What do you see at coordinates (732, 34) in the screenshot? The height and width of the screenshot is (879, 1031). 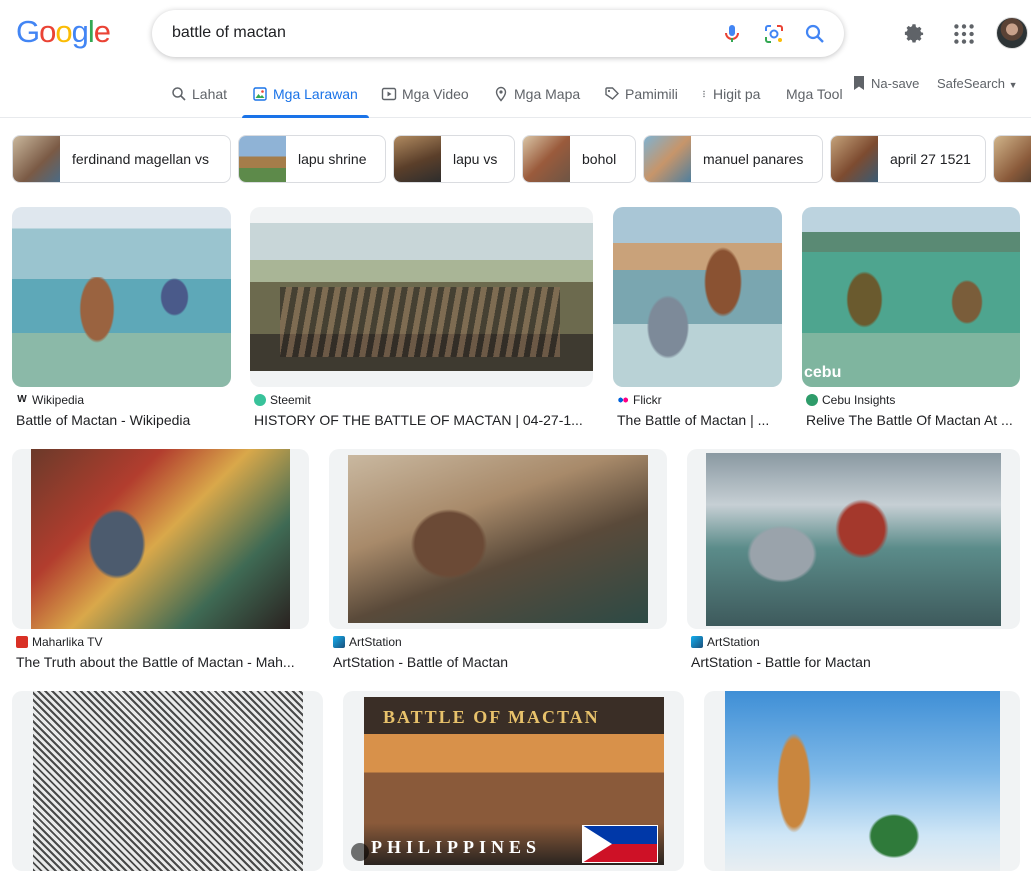 I see `mic-icon` at bounding box center [732, 34].